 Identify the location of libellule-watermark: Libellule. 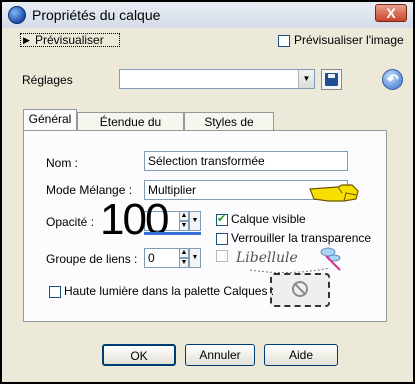
(295, 259).